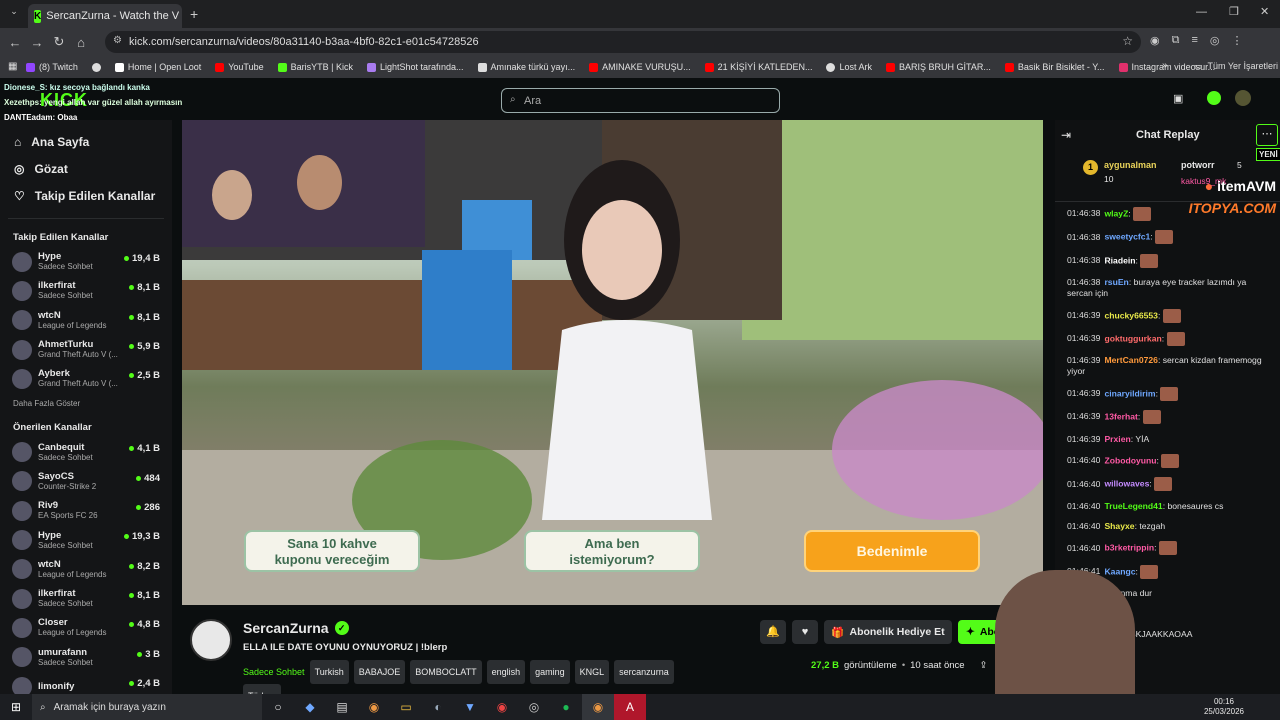 The height and width of the screenshot is (720, 1280). Describe the element at coordinates (14, 14) in the screenshot. I see `tab-search-icon: ⌄` at that location.